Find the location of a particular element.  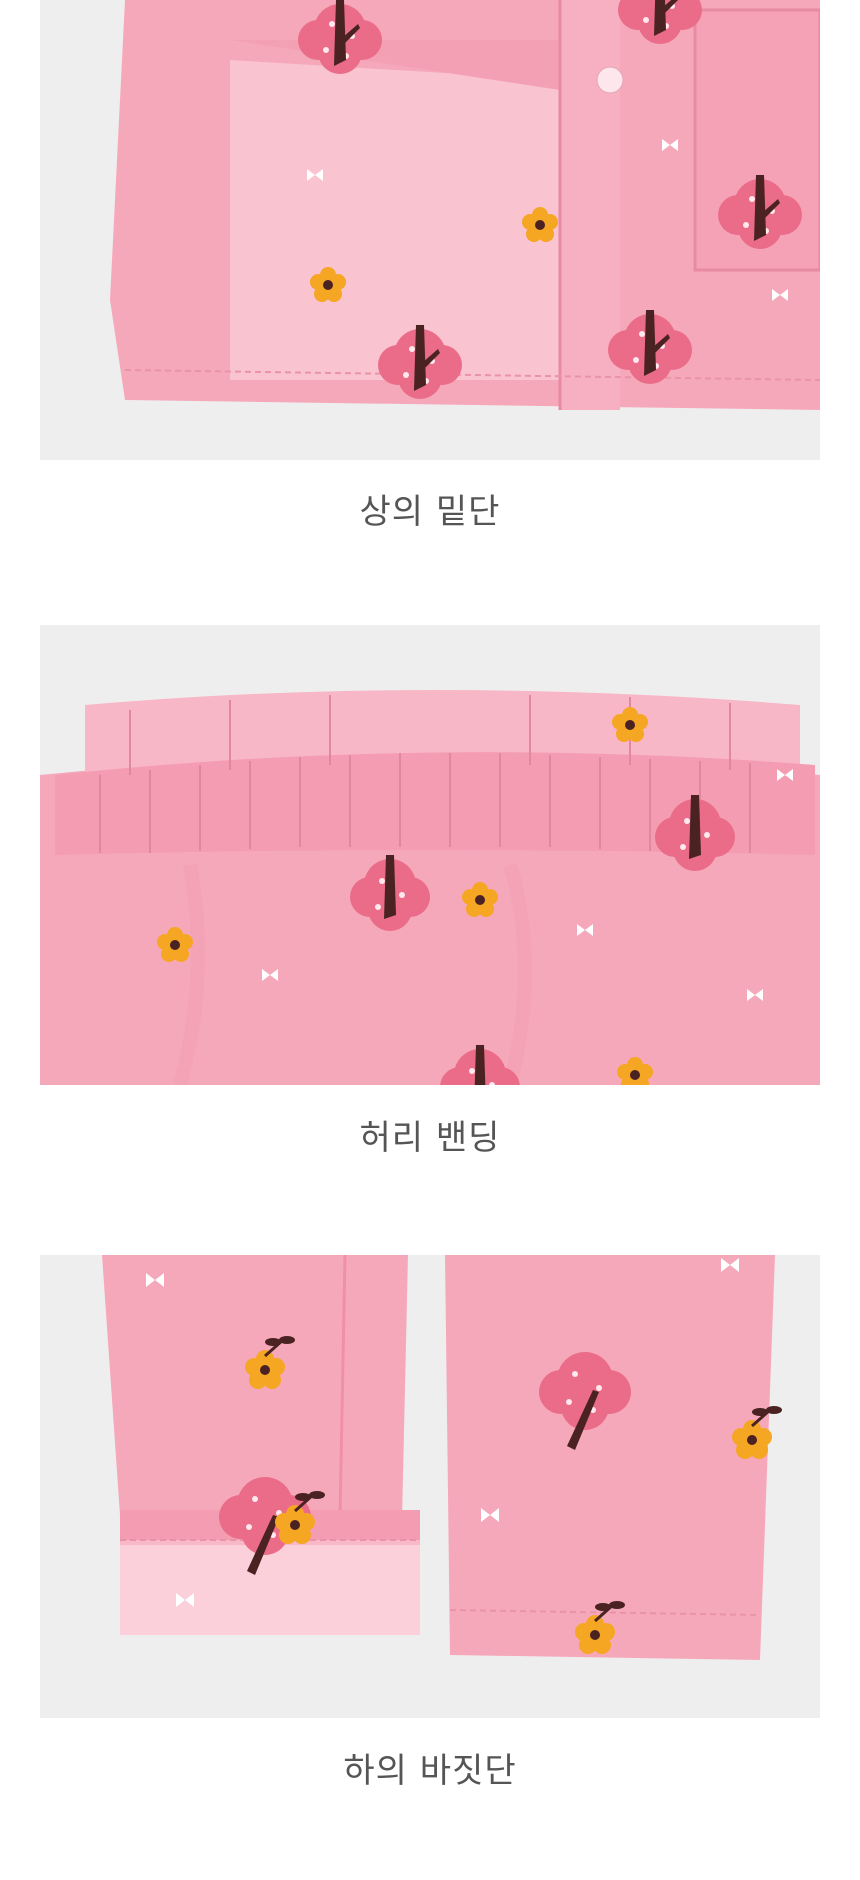

section-caption-pant-cuff: 하의 바짓단 is located at coordinates (430, 1771).